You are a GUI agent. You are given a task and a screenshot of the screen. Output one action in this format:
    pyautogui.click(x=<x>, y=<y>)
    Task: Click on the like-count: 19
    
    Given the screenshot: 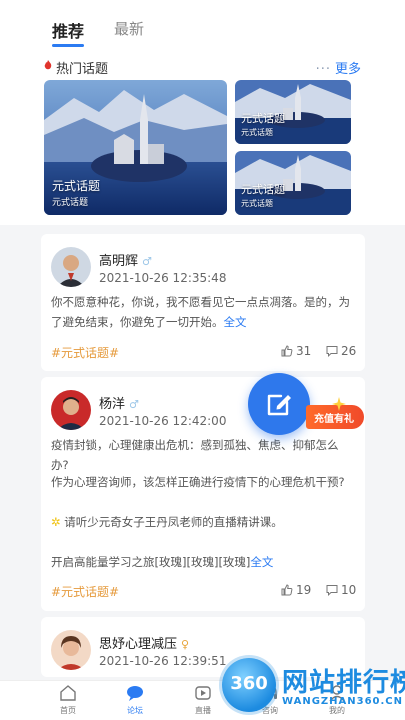 What is the action you would take?
    pyautogui.click(x=304, y=590)
    